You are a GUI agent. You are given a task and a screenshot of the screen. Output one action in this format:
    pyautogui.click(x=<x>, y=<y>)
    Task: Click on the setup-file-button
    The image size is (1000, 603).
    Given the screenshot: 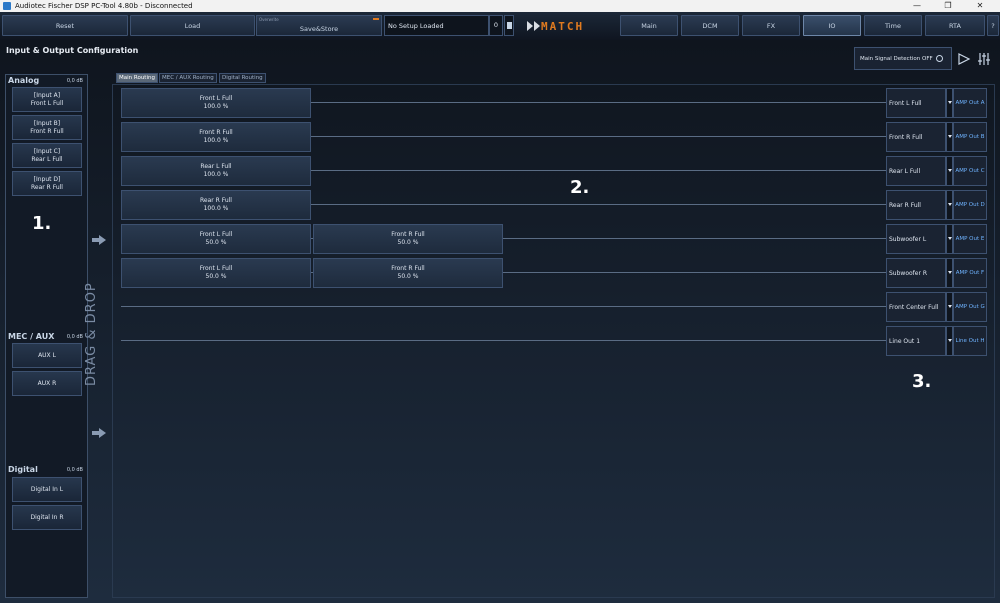 What is the action you would take?
    pyautogui.click(x=509, y=25)
    